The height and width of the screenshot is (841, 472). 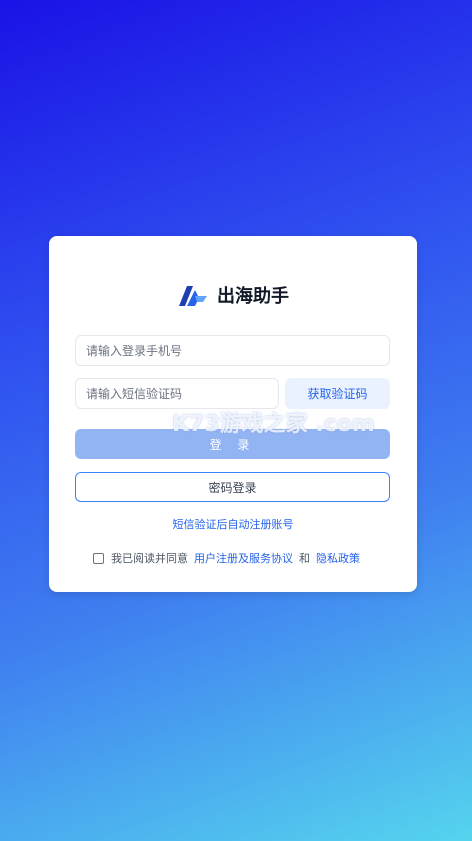 I want to click on phone-placeholder: 请输入登录手机号, so click(x=134, y=351).